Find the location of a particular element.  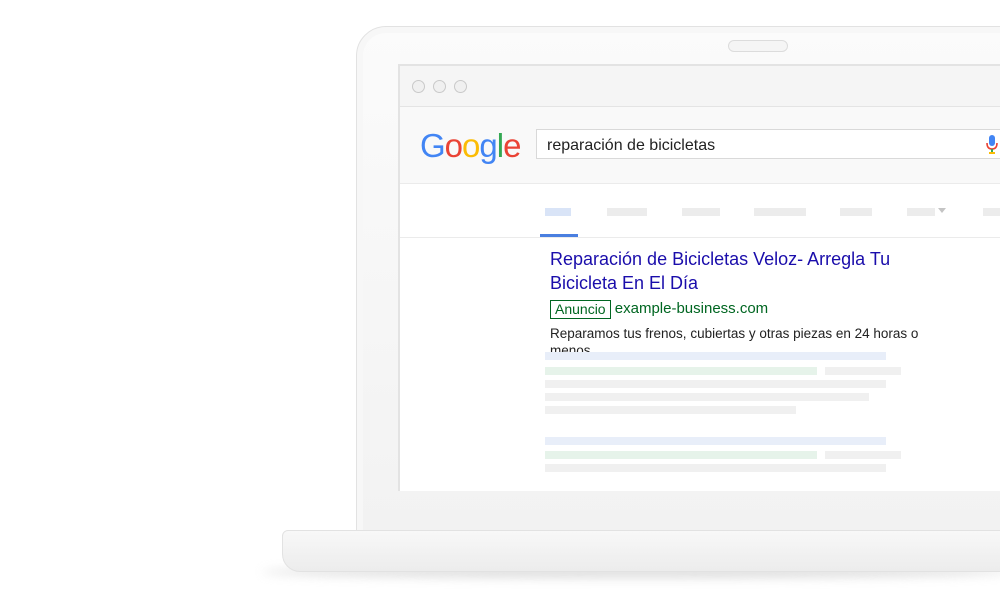

ad-url-row: Anuncio example-business.com is located at coordinates (740, 309).